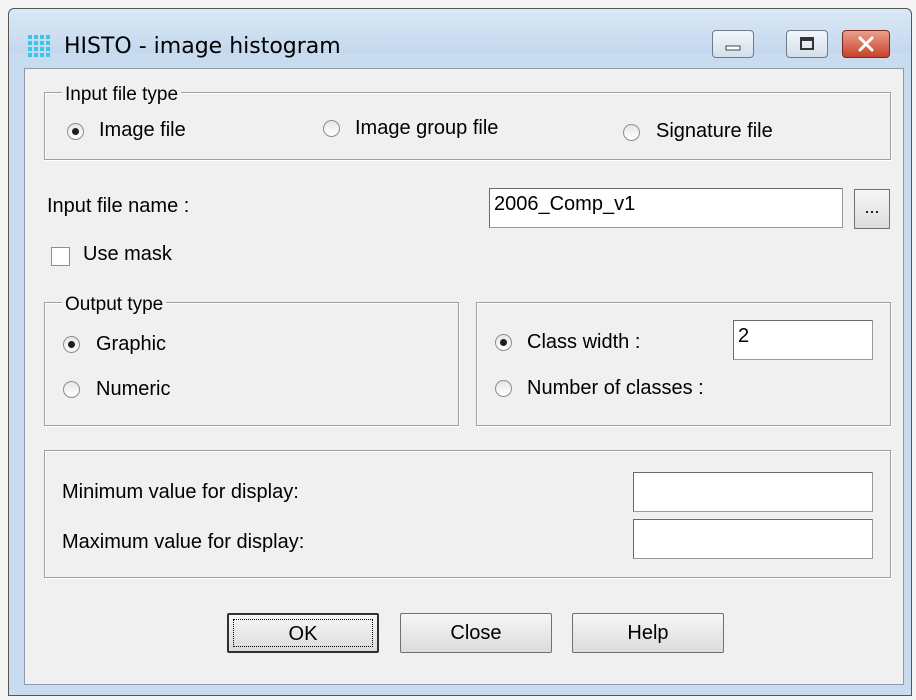 This screenshot has width=916, height=700. Describe the element at coordinates (142, 130) in the screenshot. I see `radio-image-file-label: Image file` at that location.